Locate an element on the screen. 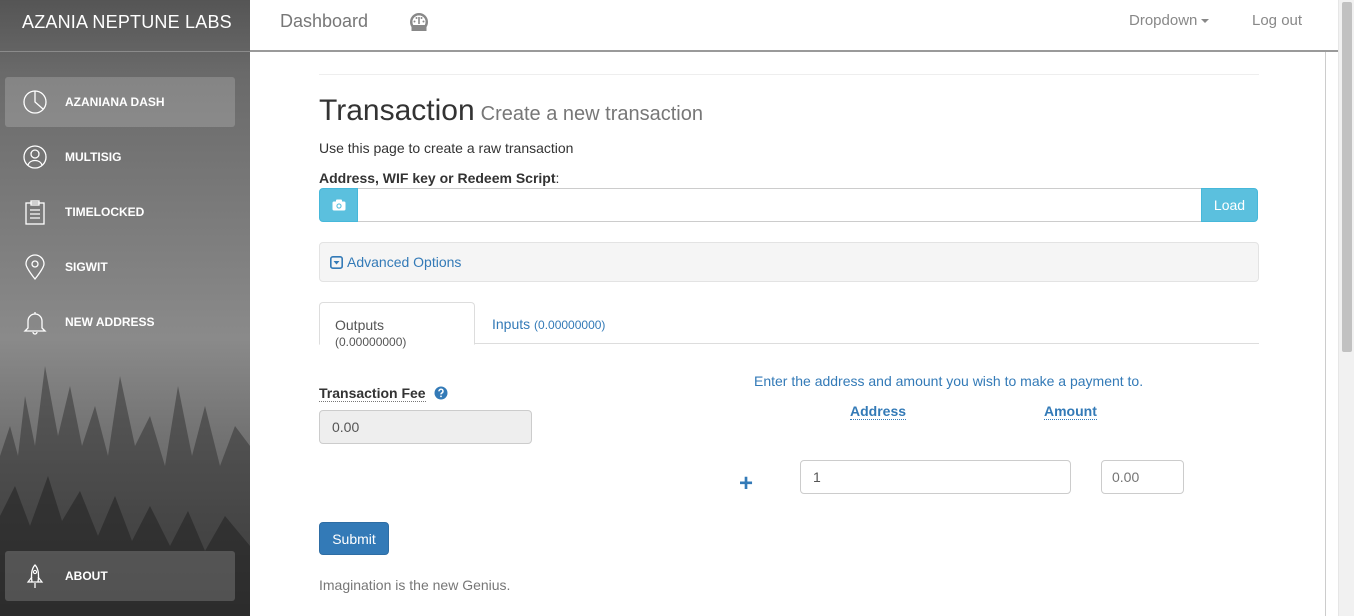 This screenshot has width=1354, height=616. address-label: Address, WIF key or Redeem Script: is located at coordinates (439, 178).